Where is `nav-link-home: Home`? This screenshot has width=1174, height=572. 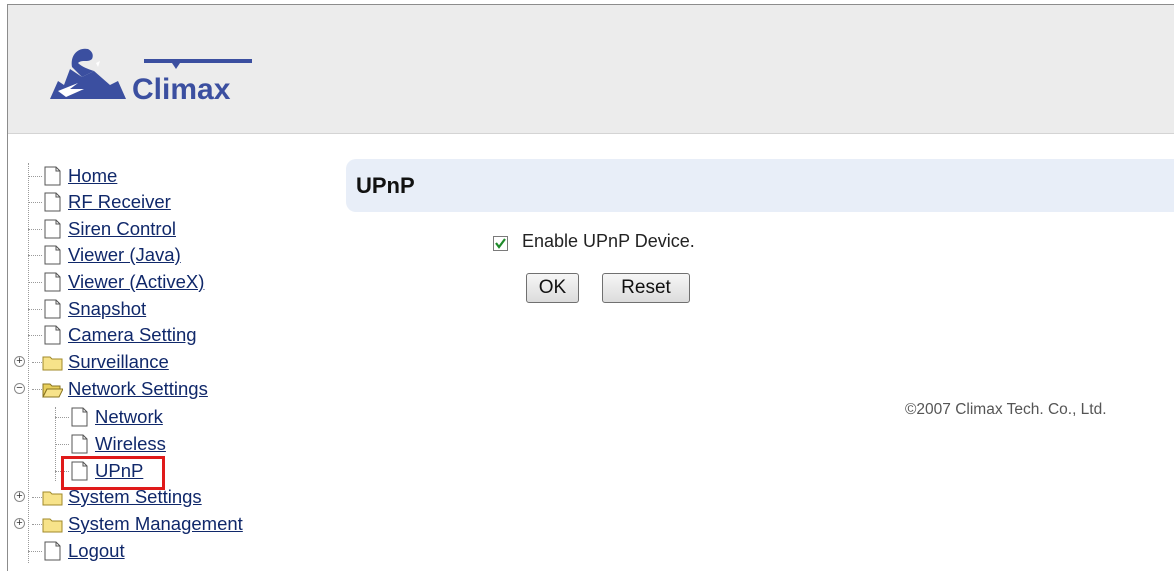
nav-link-home: Home is located at coordinates (92, 176).